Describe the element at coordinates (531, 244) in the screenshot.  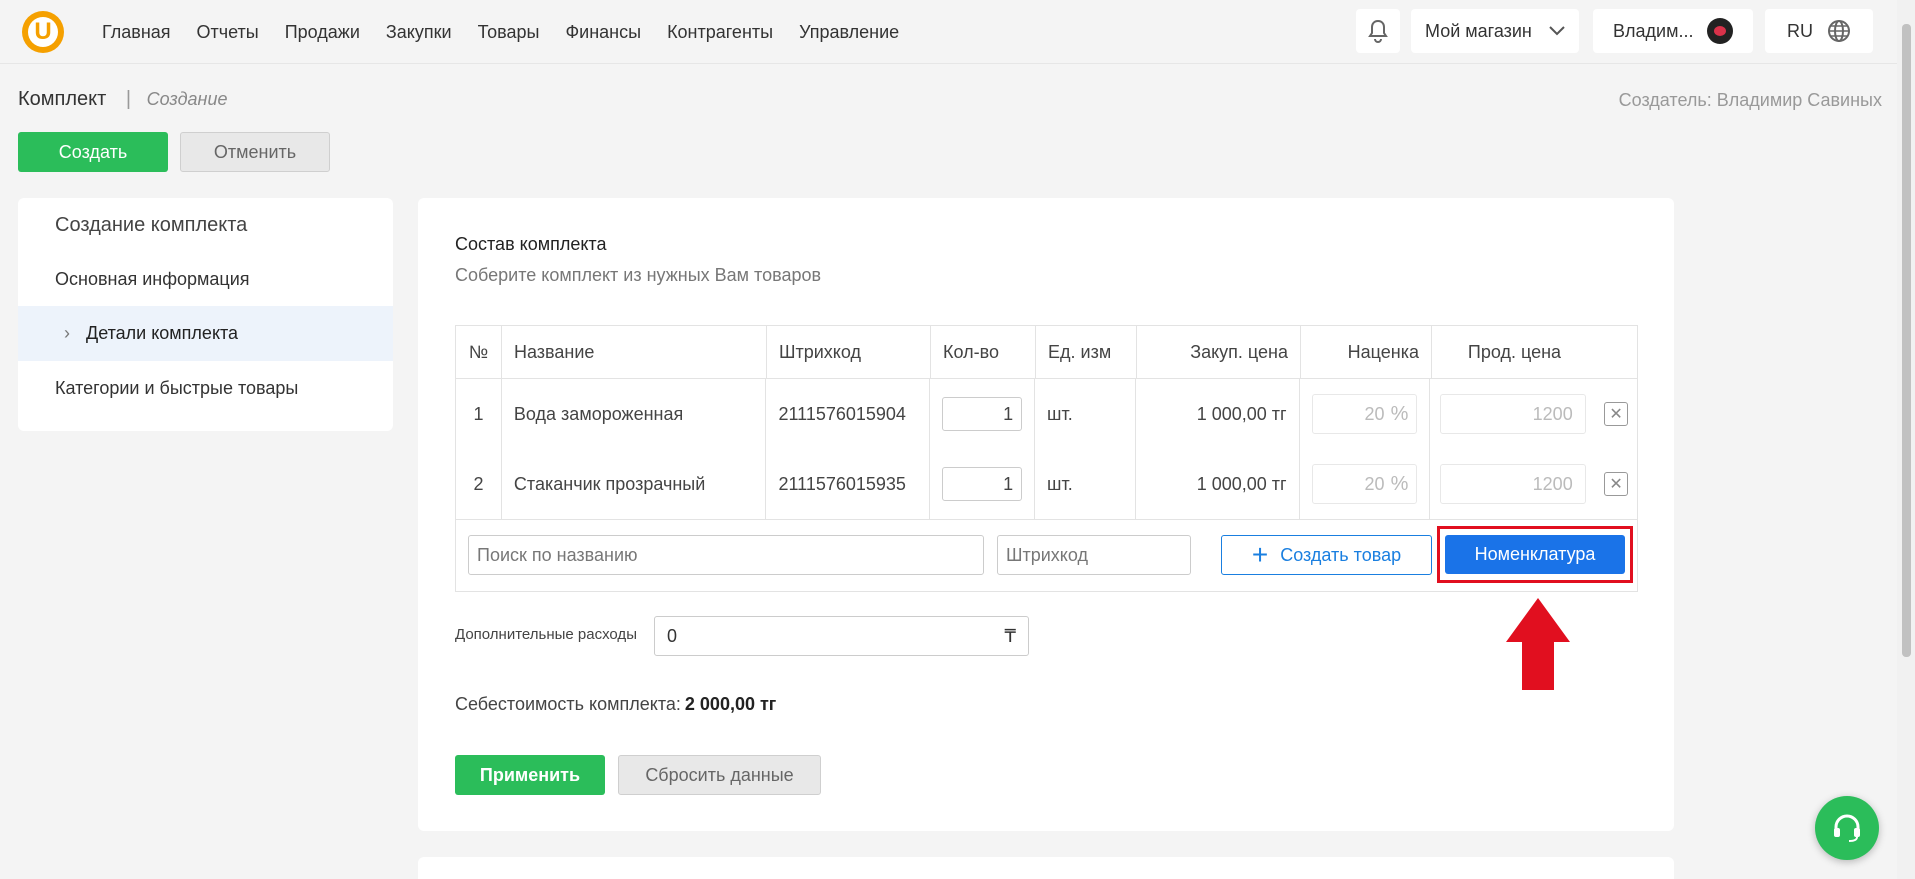
I see `section-title: Состав комплекта` at that location.